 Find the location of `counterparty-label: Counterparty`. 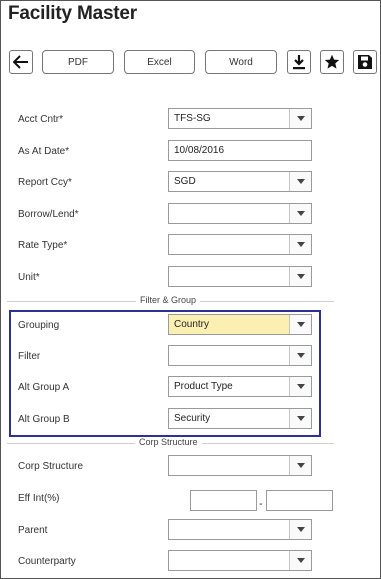

counterparty-label: Counterparty is located at coordinates (47, 561).